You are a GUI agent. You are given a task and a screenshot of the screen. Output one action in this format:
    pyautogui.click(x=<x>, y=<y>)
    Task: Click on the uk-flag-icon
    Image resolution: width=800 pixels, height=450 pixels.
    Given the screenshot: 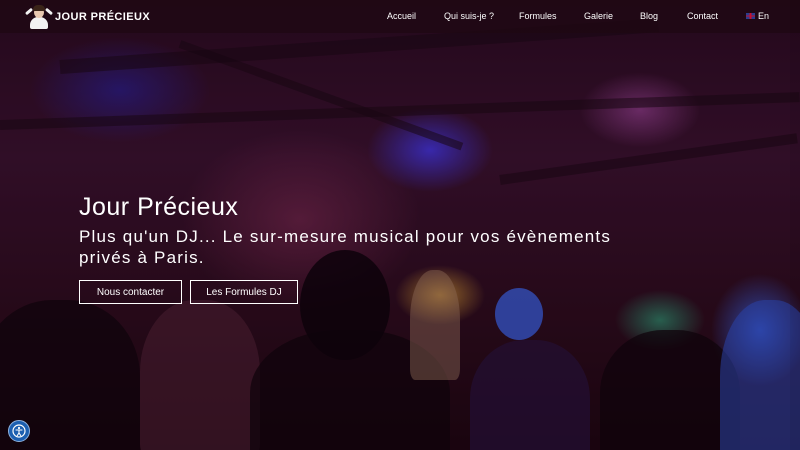 What is the action you would take?
    pyautogui.click(x=750, y=16)
    